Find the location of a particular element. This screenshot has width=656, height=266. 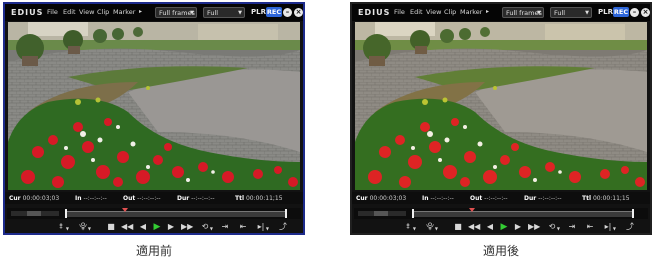

caption-after: 適用後 is located at coordinates (500, 251).